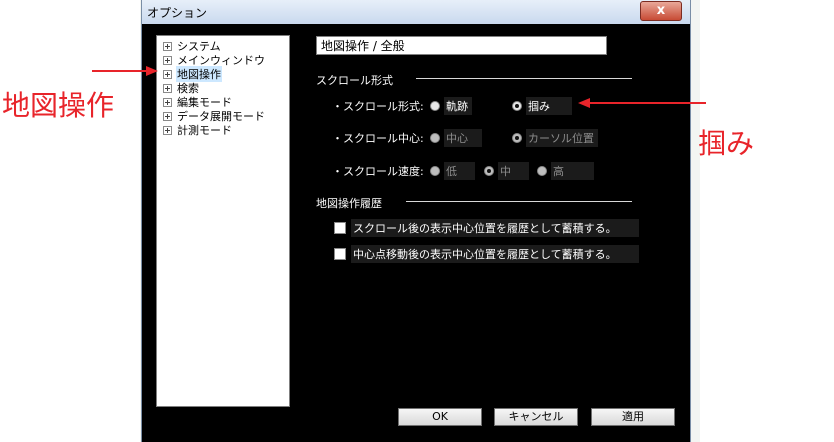 This screenshot has width=834, height=442. Describe the element at coordinates (584, 103) in the screenshot. I see `arrow-head-right` at that location.